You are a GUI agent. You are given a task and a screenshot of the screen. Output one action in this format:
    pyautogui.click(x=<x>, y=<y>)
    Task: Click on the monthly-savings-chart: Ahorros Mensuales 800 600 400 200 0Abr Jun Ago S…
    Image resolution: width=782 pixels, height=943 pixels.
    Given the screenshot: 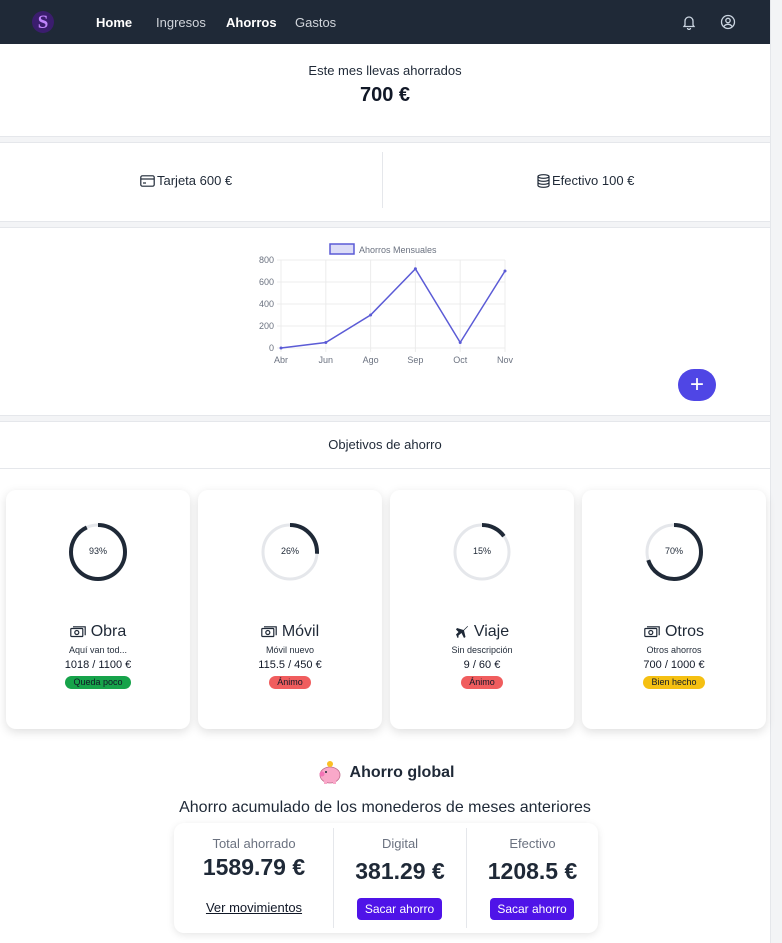 What is the action you would take?
    pyautogui.click(x=386, y=304)
    